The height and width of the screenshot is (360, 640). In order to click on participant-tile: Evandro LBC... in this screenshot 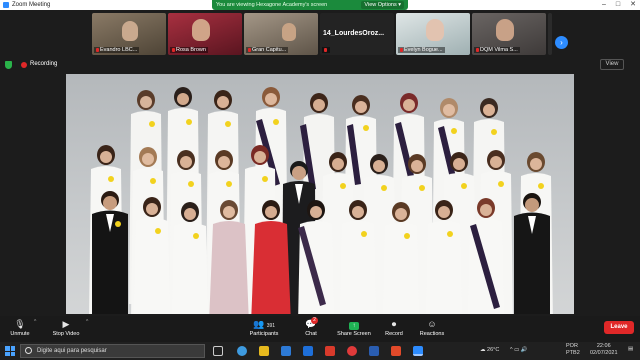, I will do `click(129, 34)`.